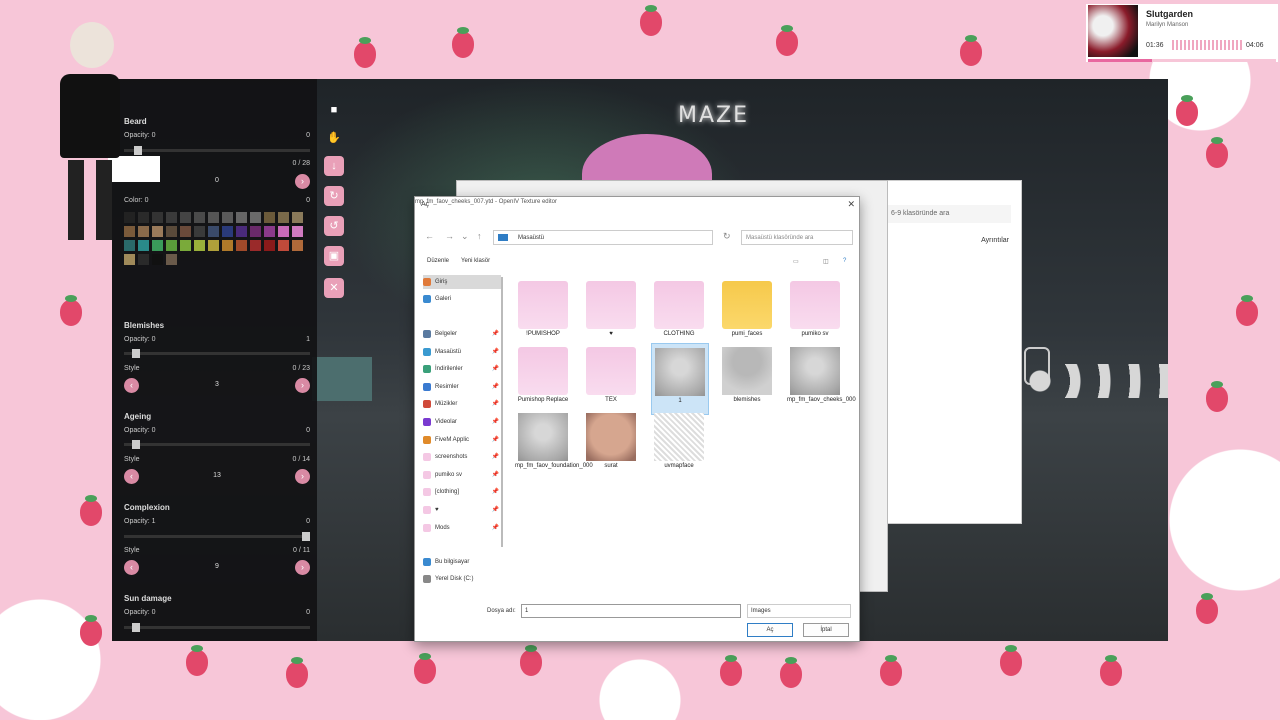  I want to click on address-bar: Masaüstü, so click(603, 237).